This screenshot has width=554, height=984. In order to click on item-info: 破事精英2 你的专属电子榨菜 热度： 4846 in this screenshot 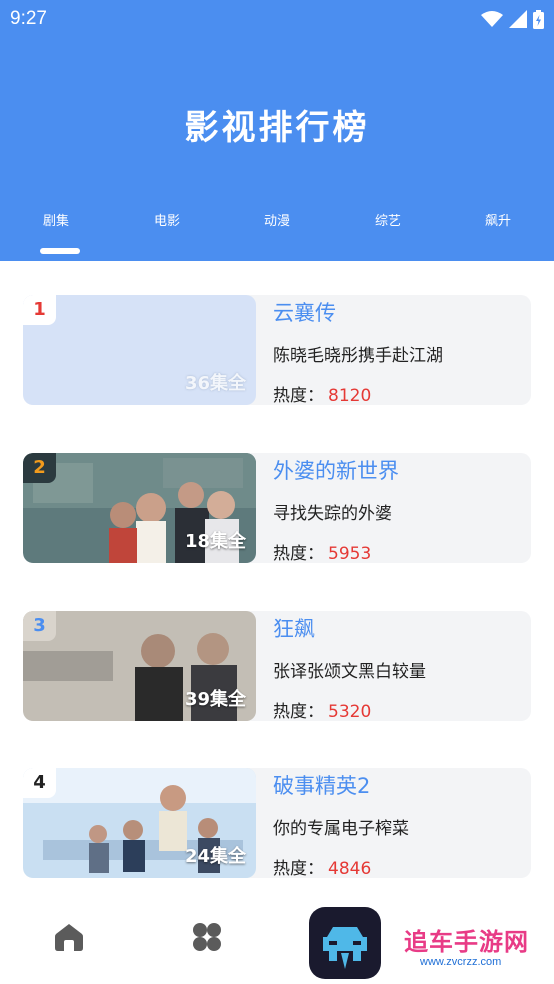, I will do `click(398, 823)`.